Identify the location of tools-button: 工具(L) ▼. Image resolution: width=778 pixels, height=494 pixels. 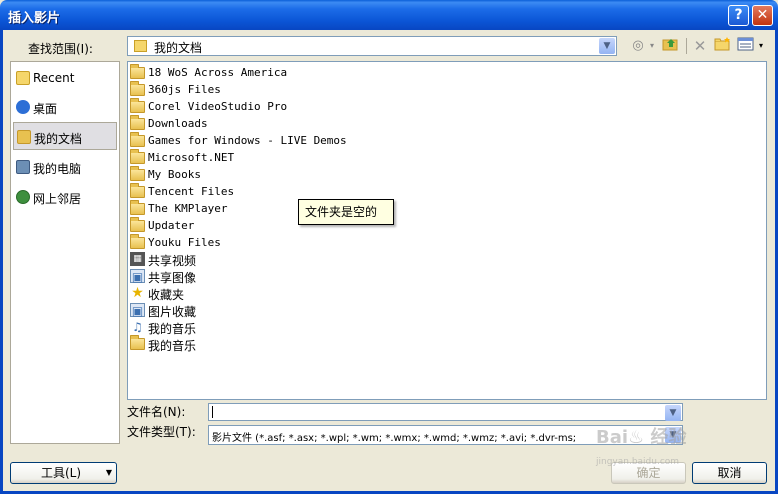
(63, 473).